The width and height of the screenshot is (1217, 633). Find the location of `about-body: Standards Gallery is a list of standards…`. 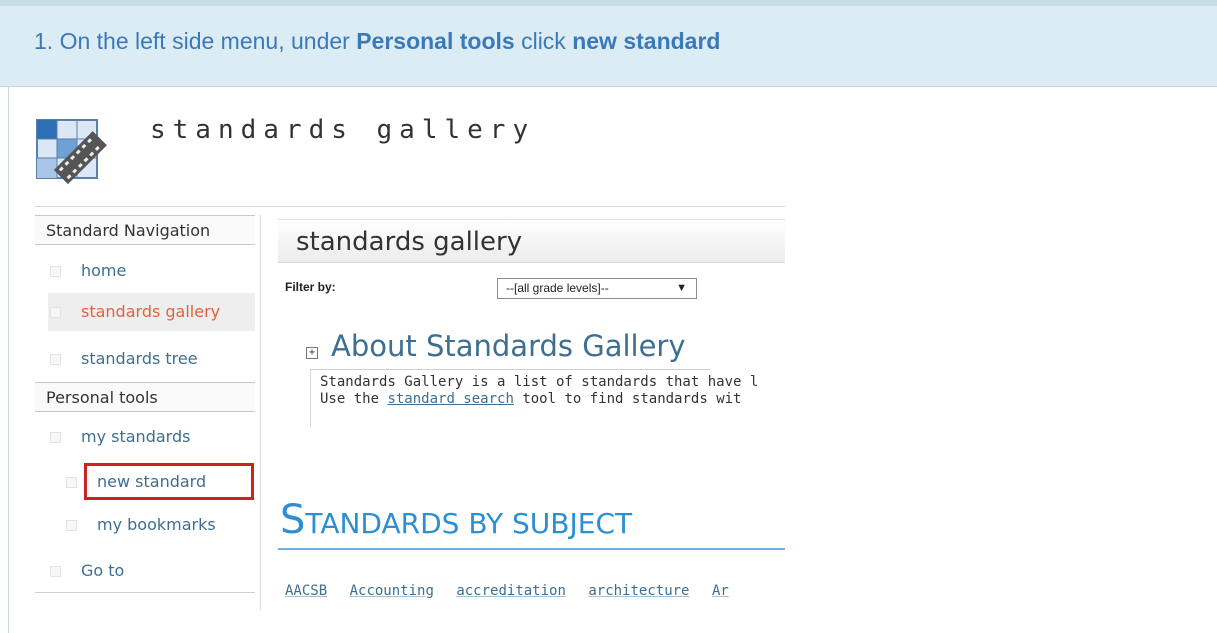

about-body: Standards Gallery is a list of standards… is located at coordinates (552, 391).